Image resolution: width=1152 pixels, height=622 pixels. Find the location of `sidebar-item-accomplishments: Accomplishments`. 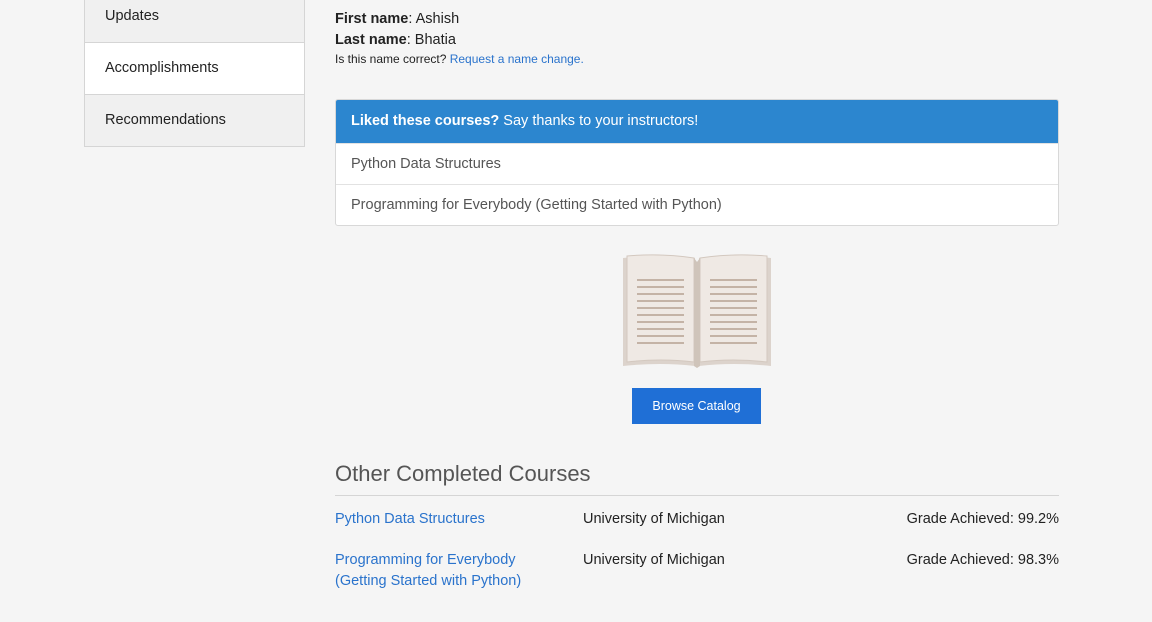

sidebar-item-accomplishments: Accomplishments is located at coordinates (194, 68).